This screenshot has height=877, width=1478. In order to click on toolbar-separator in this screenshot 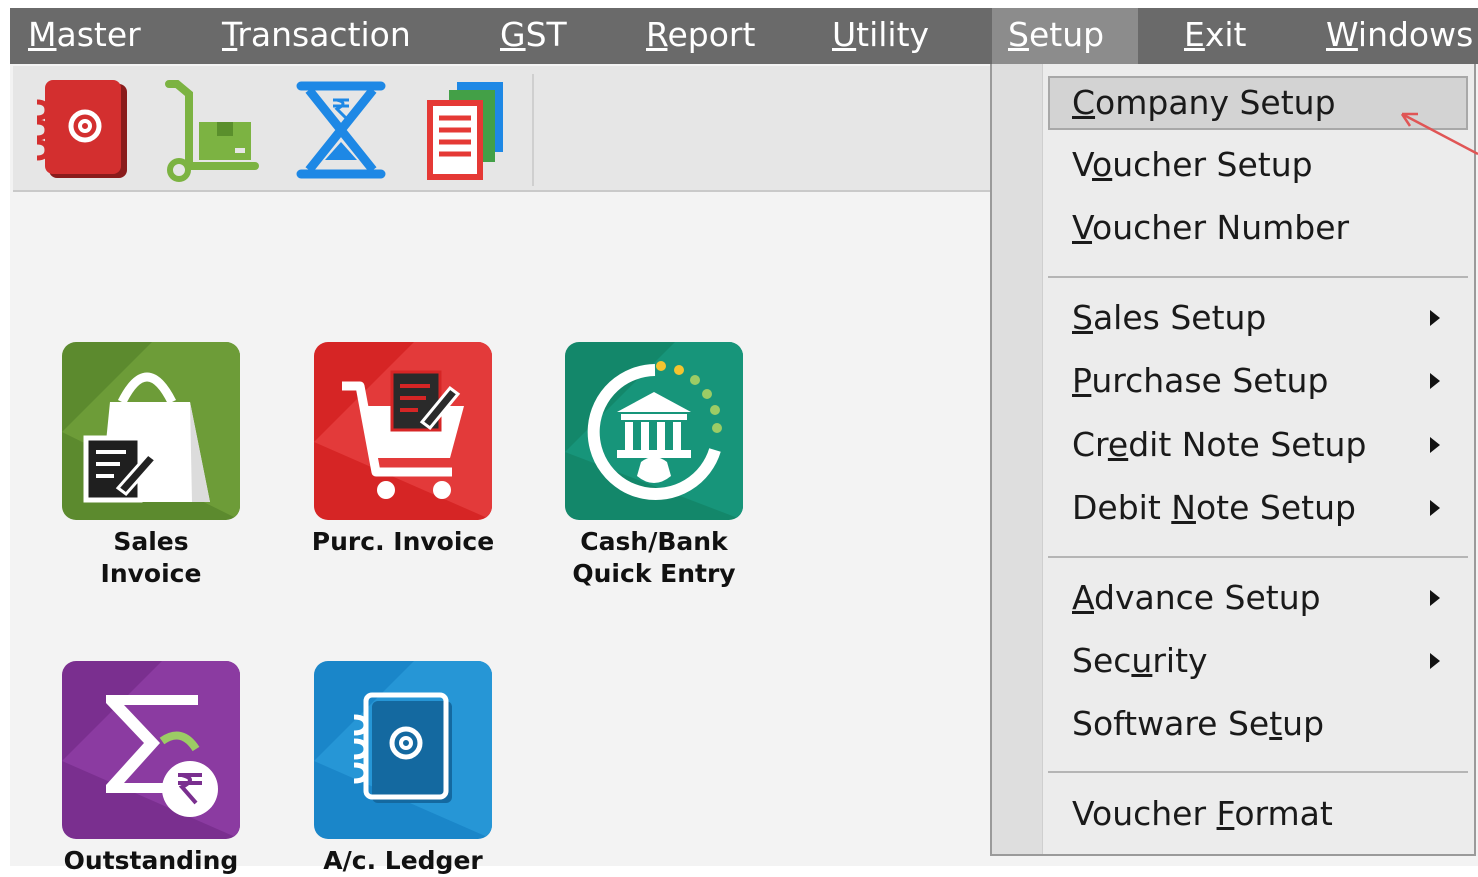, I will do `click(533, 130)`.